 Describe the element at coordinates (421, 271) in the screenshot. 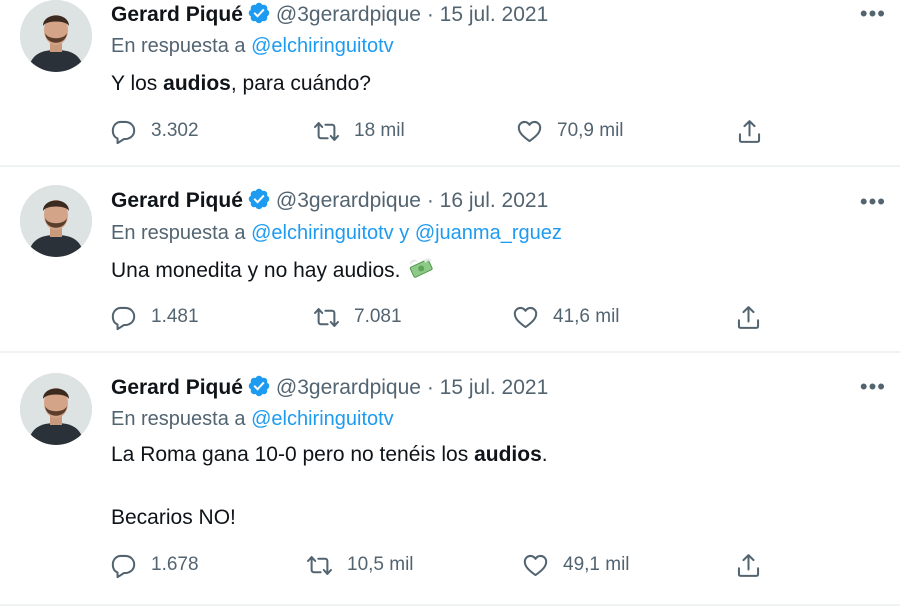

I see `money-with-wings-emoji-icon` at that location.